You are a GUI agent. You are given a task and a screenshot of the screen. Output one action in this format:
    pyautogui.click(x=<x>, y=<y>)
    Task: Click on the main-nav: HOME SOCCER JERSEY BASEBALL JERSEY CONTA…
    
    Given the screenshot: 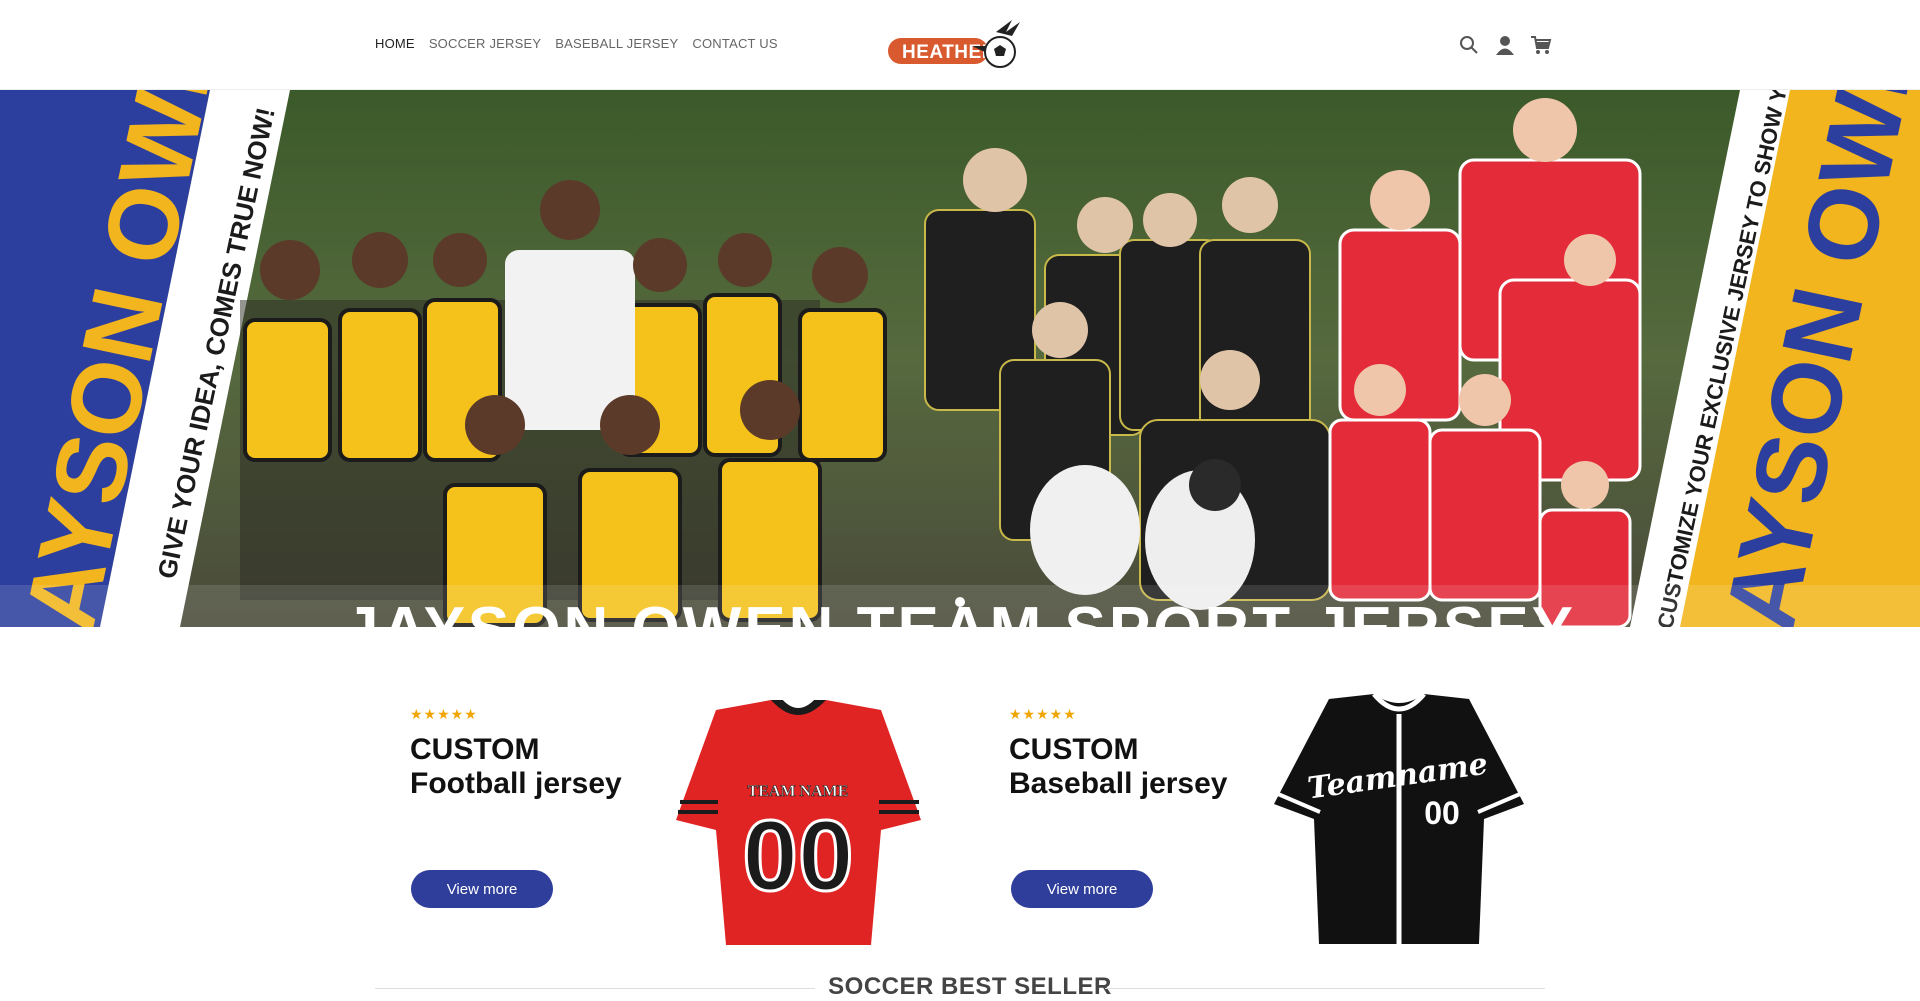 What is the action you would take?
    pyautogui.click(x=576, y=43)
    